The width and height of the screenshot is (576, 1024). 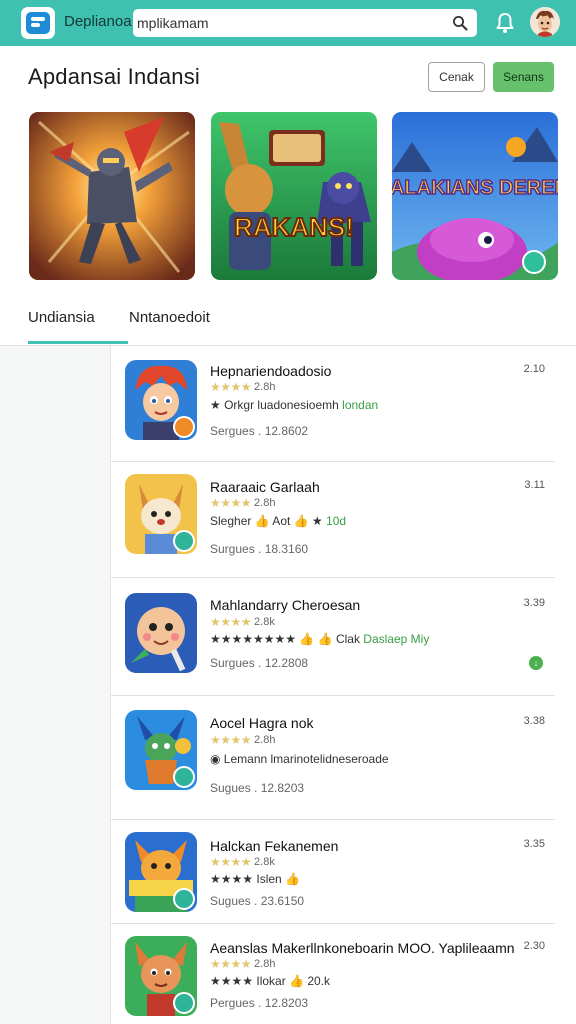 I want to click on app-meta: ★★★★ Islen 👍, so click(x=255, y=879).